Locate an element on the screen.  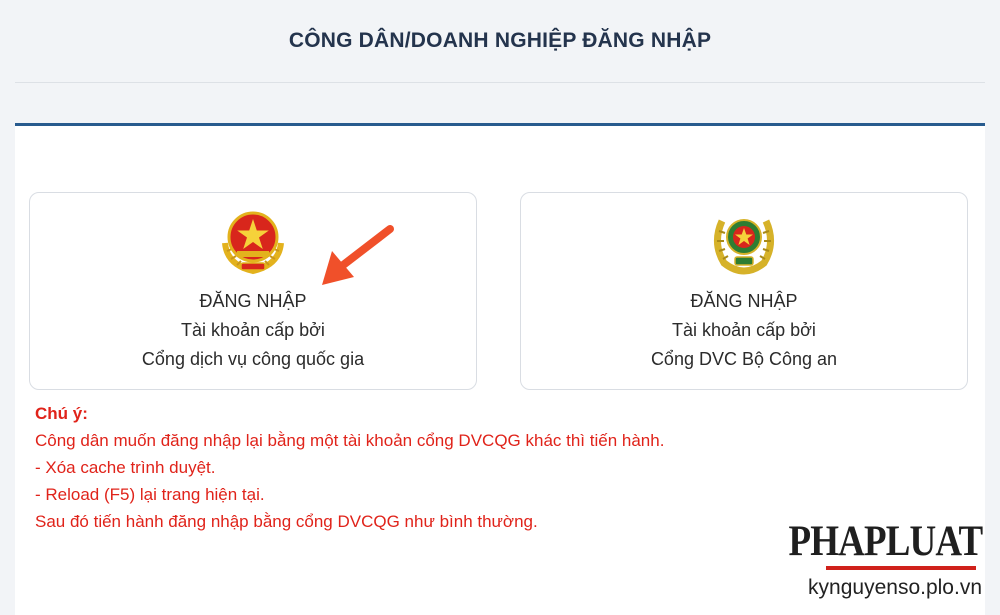
watermark-logo: PHAPLUAT is located at coordinates (885, 541).